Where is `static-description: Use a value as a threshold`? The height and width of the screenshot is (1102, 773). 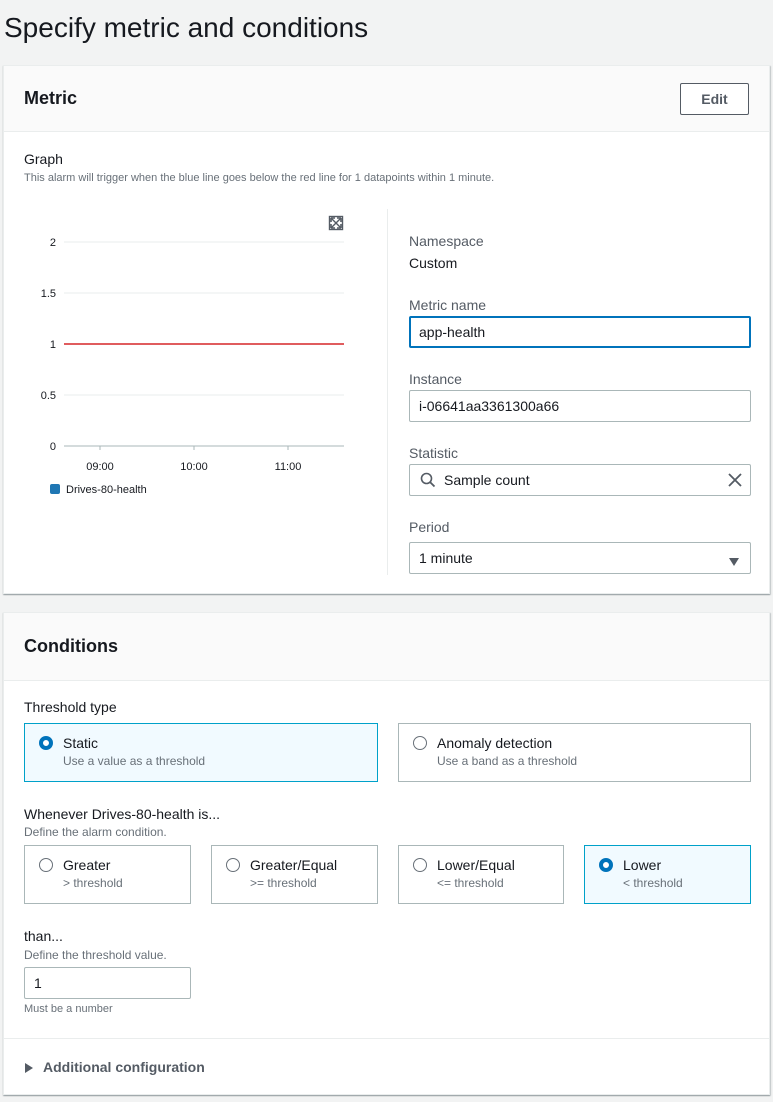
static-description: Use a value as a threshold is located at coordinates (134, 761).